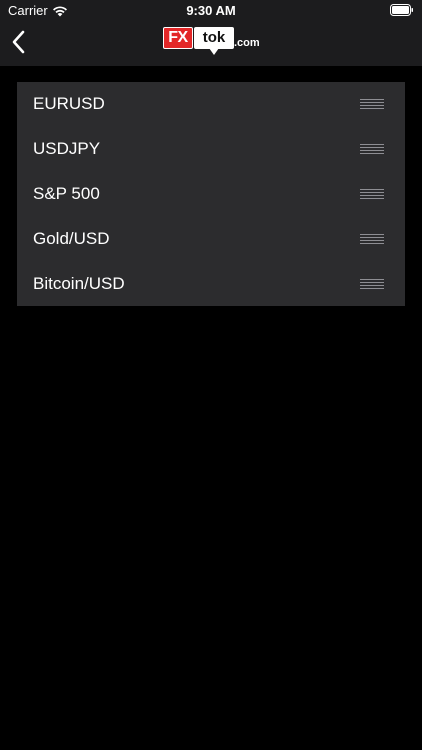 This screenshot has height=750, width=422. Describe the element at coordinates (211, 283) in the screenshot. I see `list-item-bitcoin-usd: Bitcoin/USD` at that location.